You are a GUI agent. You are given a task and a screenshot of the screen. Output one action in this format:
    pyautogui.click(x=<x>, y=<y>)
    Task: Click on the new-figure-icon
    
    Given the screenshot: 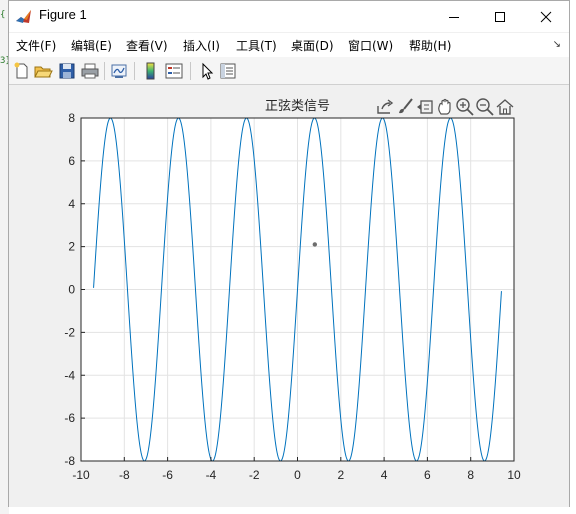 What is the action you would take?
    pyautogui.click(x=22, y=71)
    